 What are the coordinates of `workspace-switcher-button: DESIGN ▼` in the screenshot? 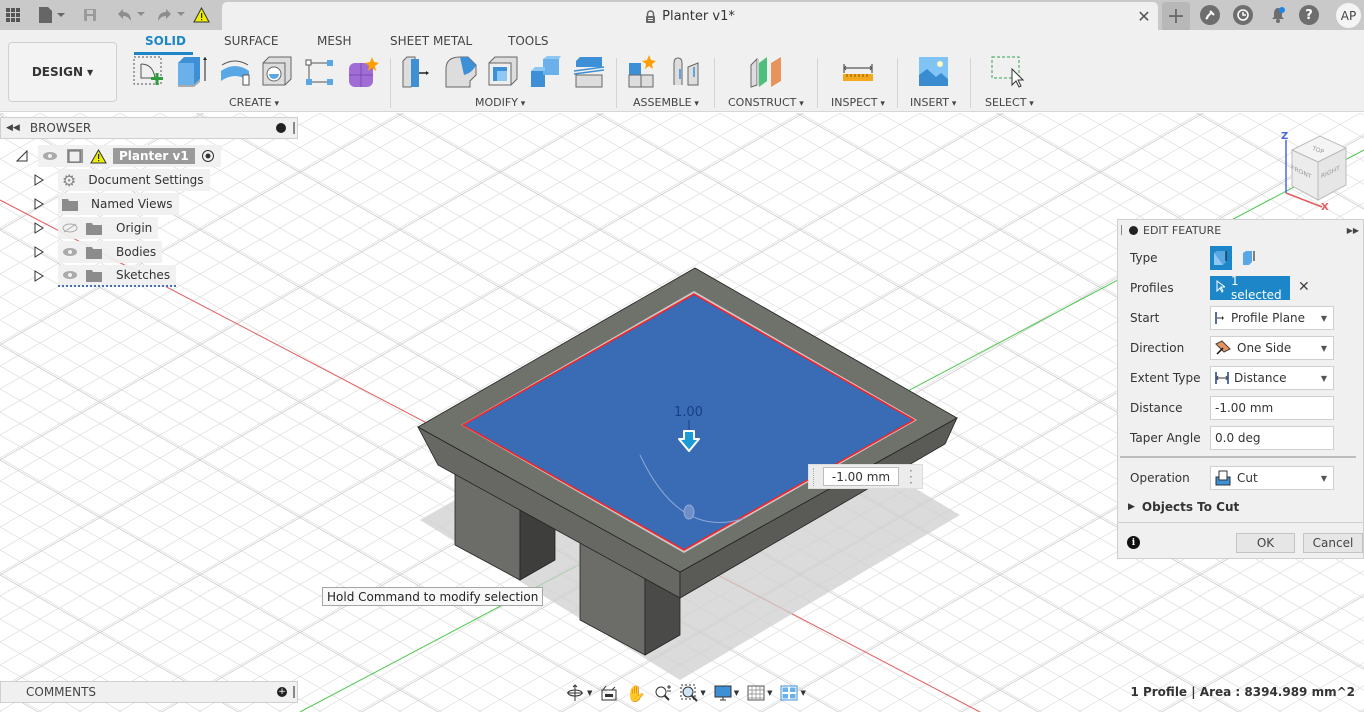 It's located at (62, 72).